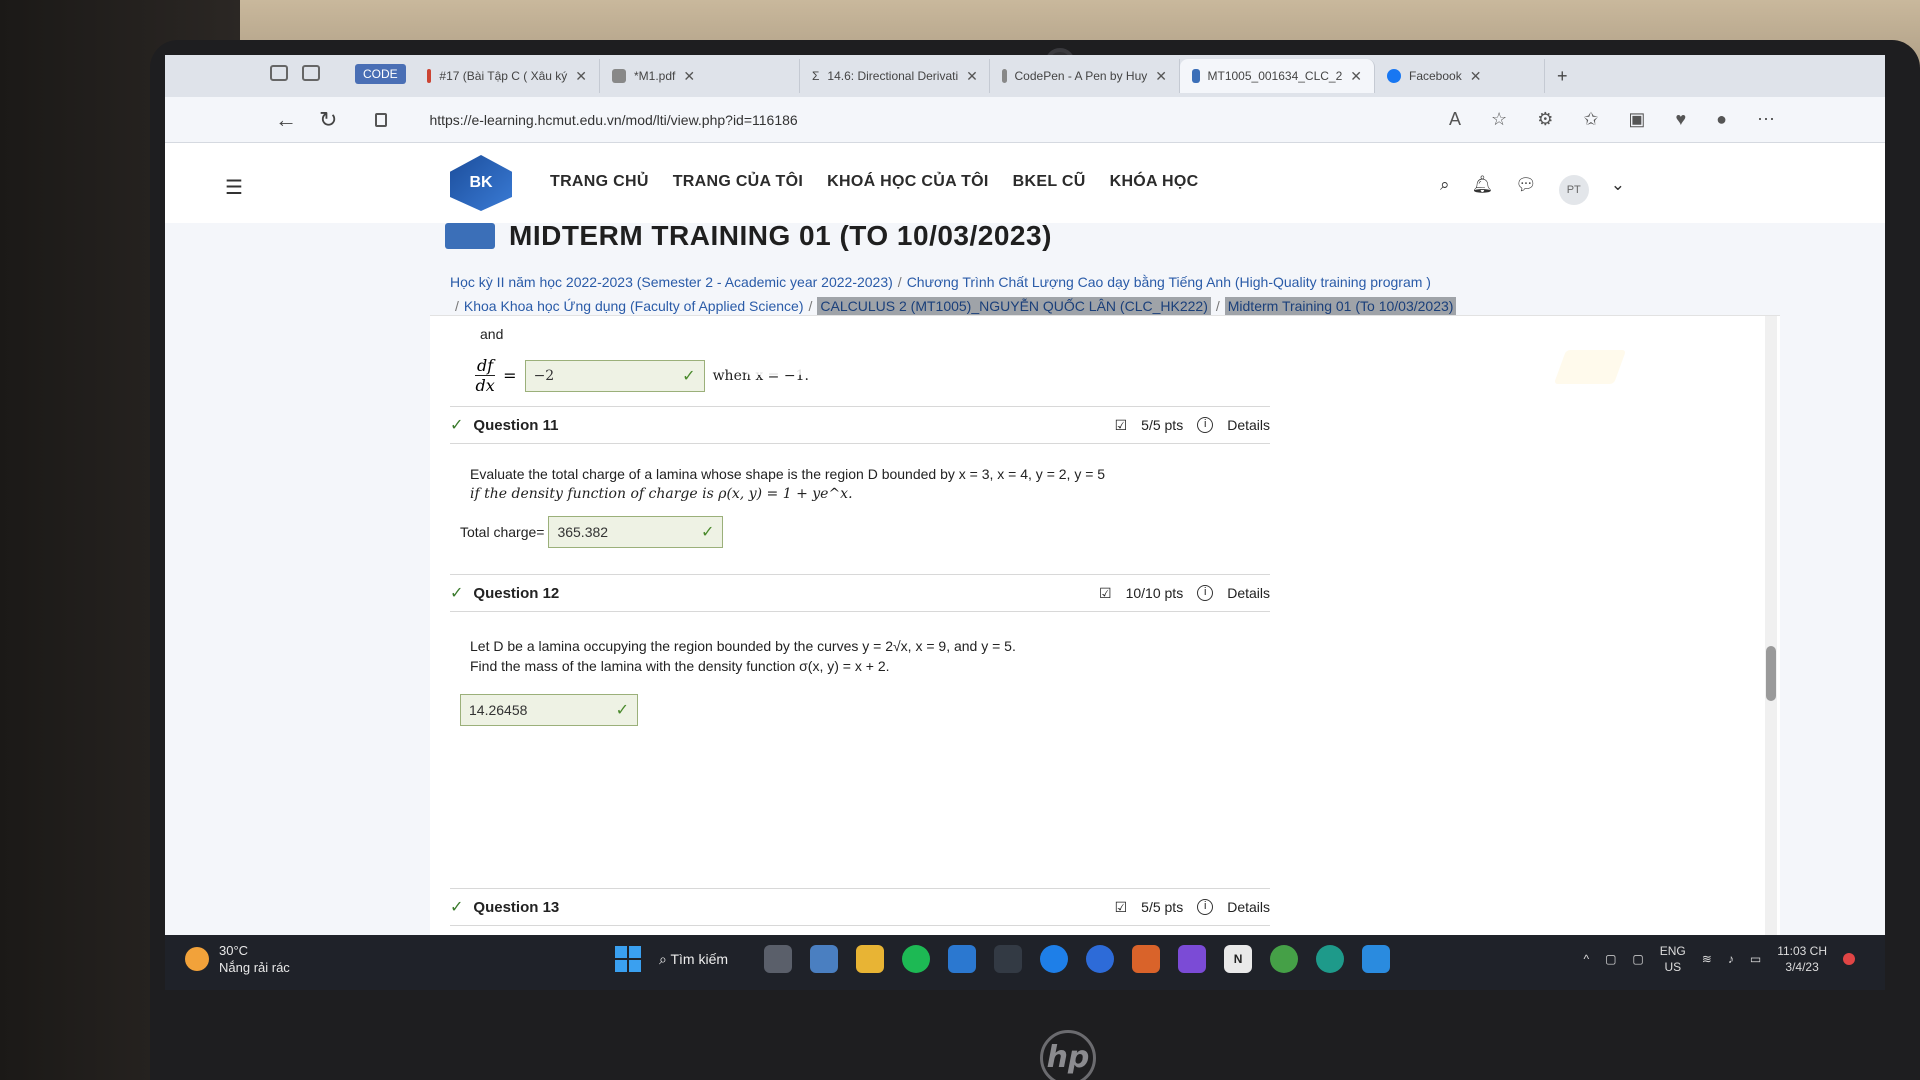 The image size is (1920, 1080). What do you see at coordinates (895, 76) in the screenshot?
I see `tab-directional: Σ 14.6: Directional Derivati ✕` at bounding box center [895, 76].